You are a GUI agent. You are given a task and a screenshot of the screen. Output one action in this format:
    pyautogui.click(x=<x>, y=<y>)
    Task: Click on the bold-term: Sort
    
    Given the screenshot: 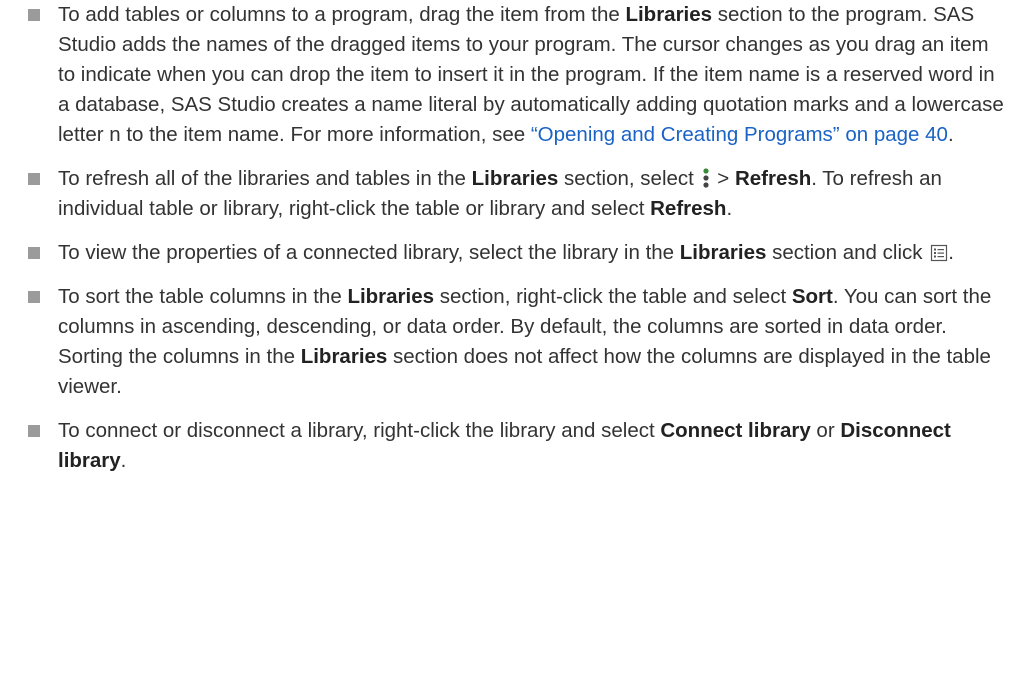 What is the action you would take?
    pyautogui.click(x=812, y=296)
    